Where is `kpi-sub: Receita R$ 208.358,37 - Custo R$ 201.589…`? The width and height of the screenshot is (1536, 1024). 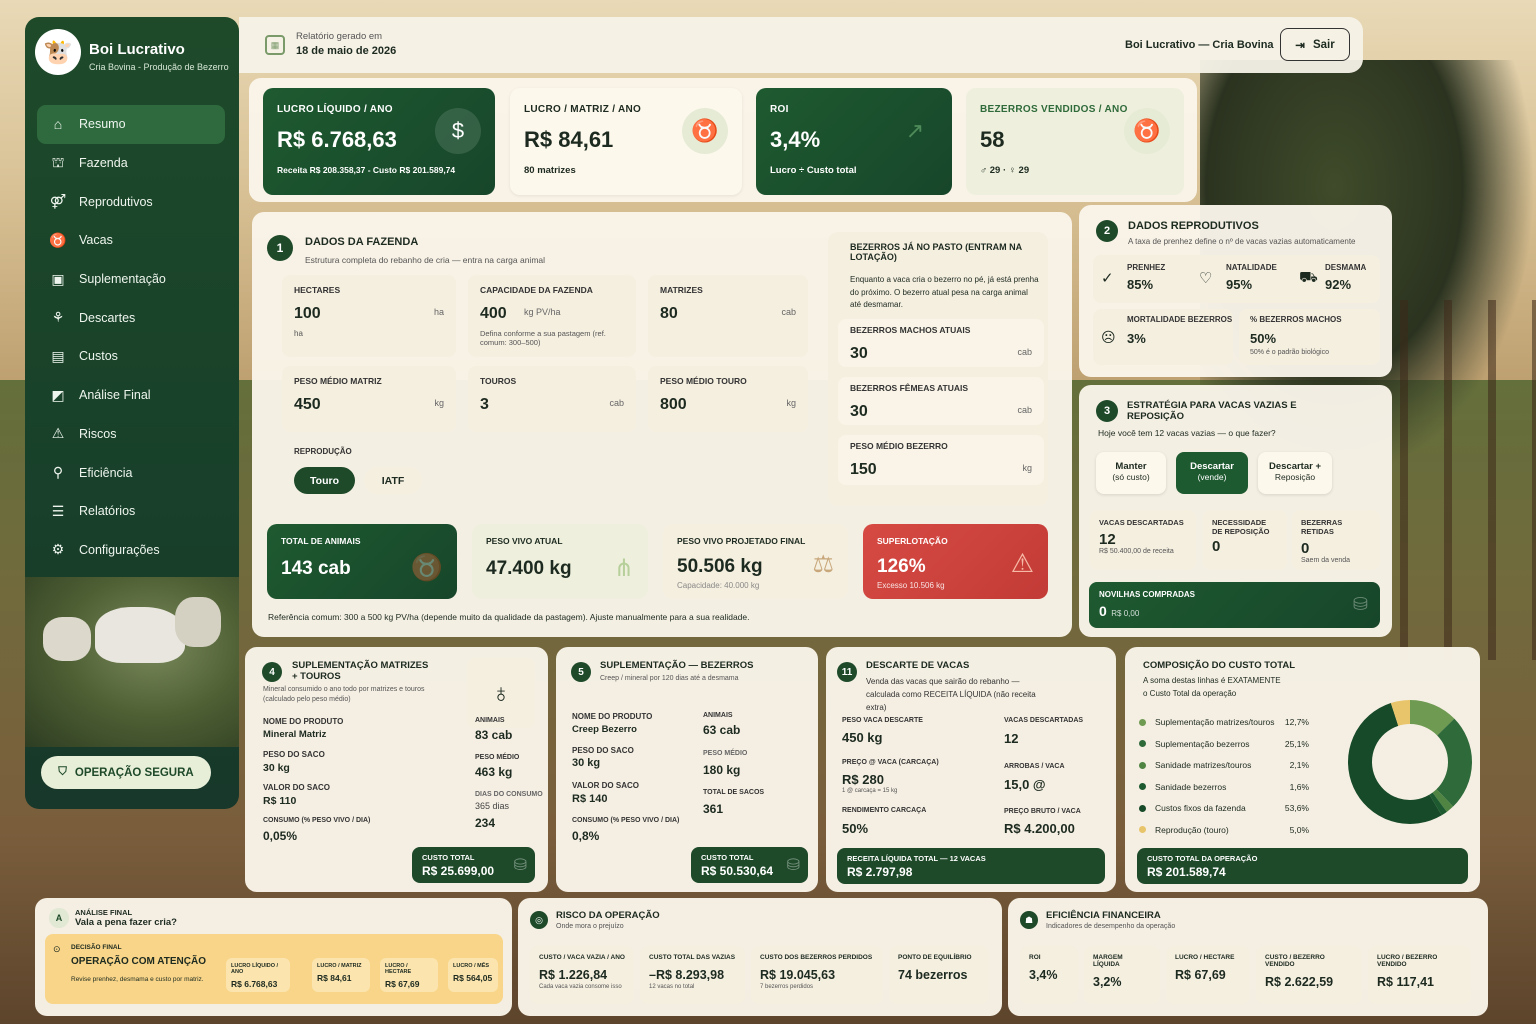 kpi-sub: Receita R$ 208.358,37 - Custo R$ 201.589… is located at coordinates (366, 170).